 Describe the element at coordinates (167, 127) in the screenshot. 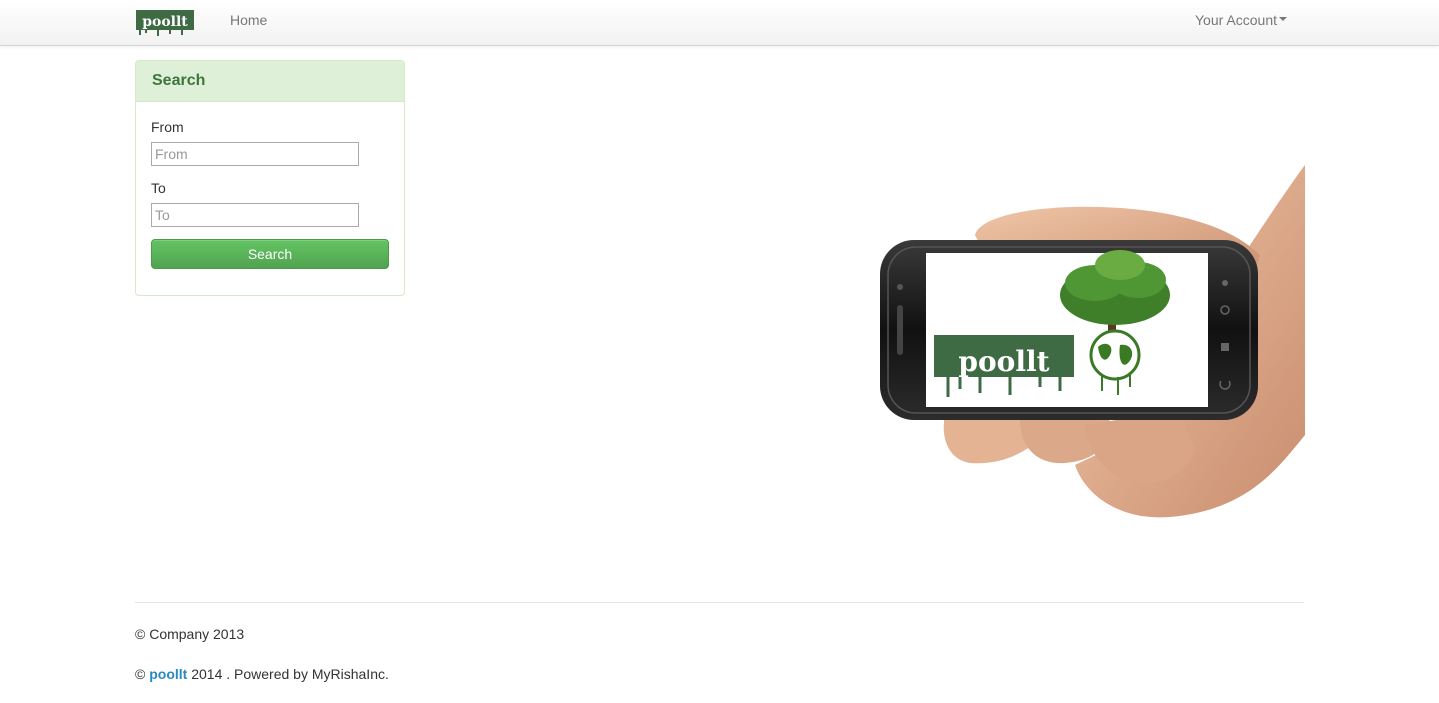

I see `from-label: From` at that location.